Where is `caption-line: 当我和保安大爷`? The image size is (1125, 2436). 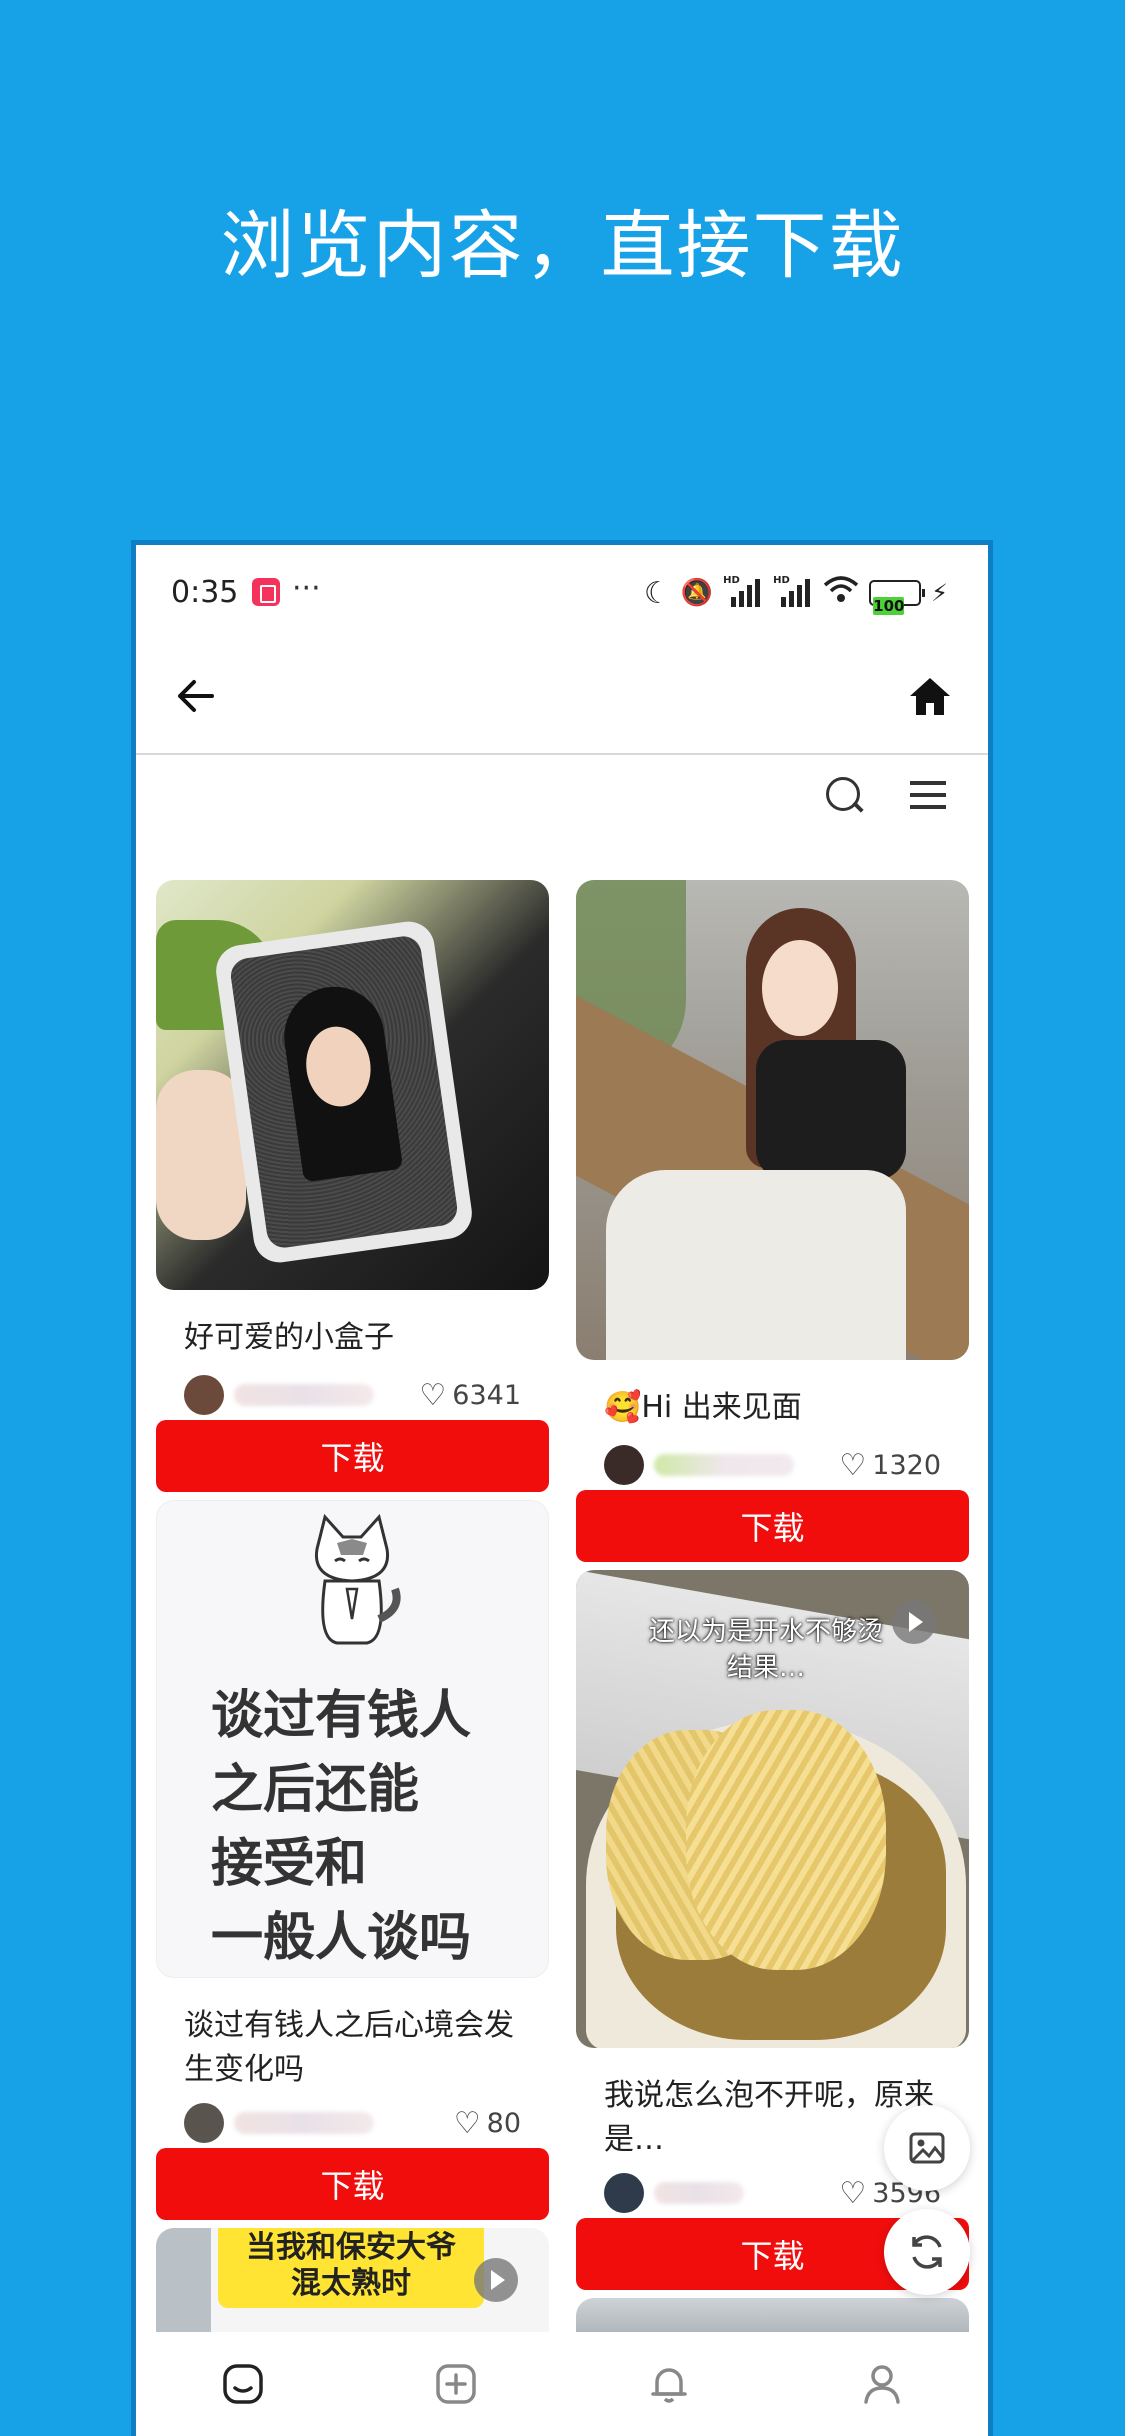
caption-line: 当我和保安大爷 is located at coordinates (351, 2247).